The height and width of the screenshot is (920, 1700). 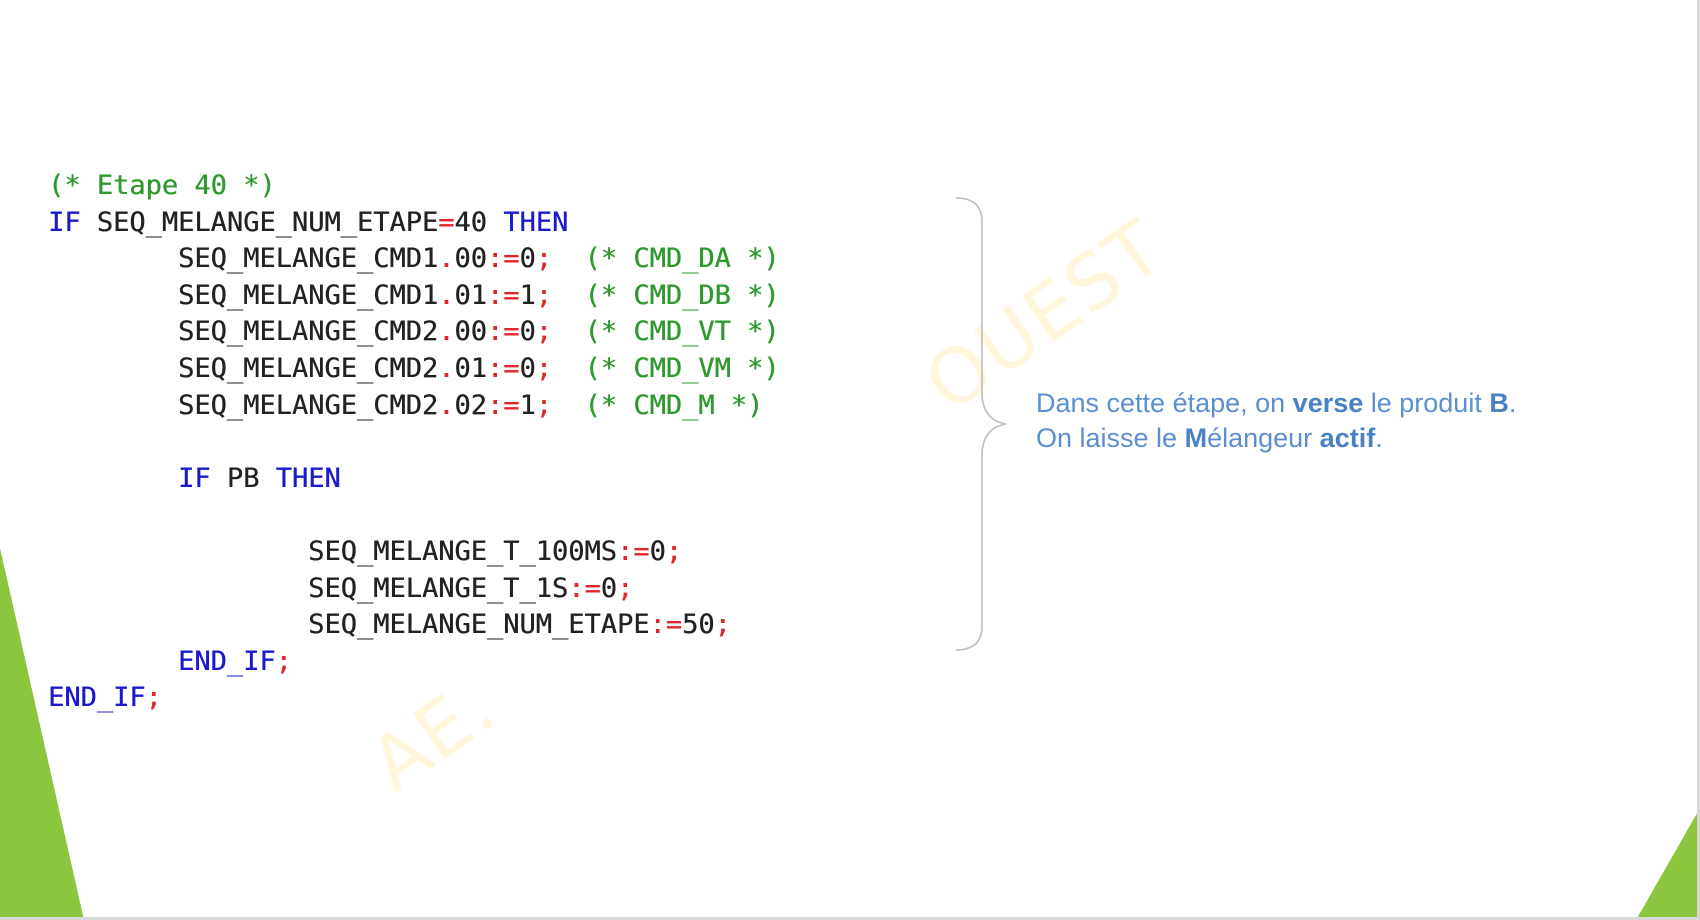 I want to click on note-text: élangeur, so click(x=1263, y=438).